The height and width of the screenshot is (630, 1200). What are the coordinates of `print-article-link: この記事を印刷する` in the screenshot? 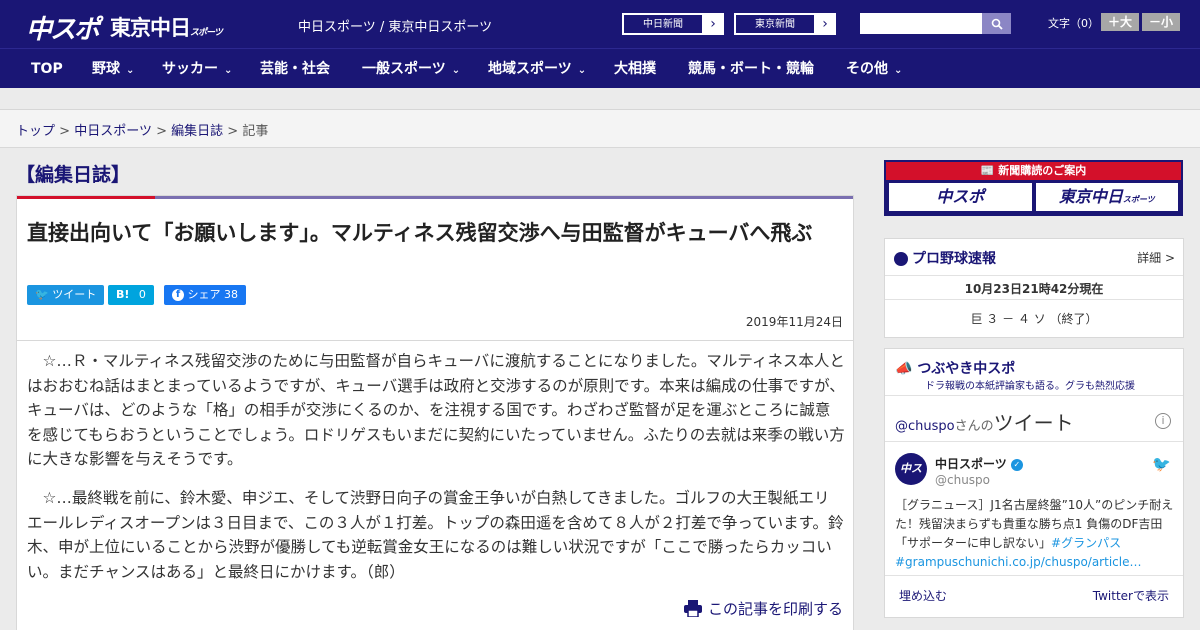 It's located at (763, 608).